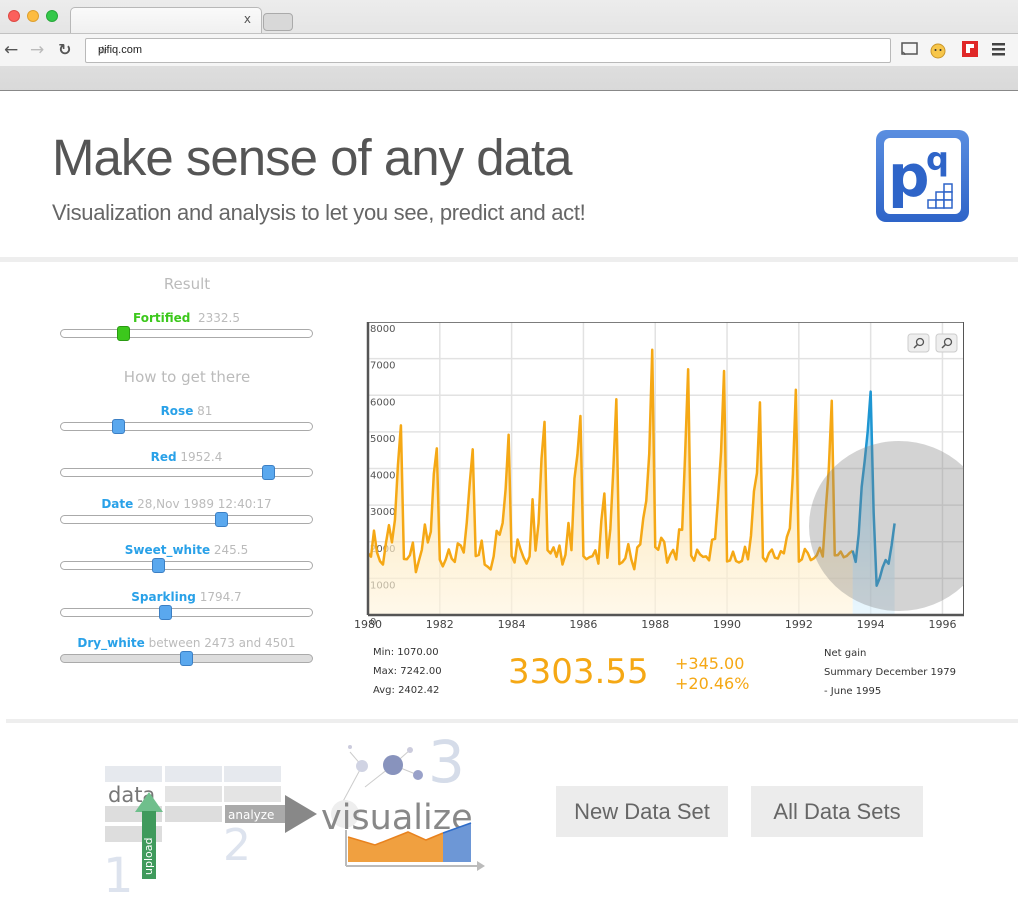 This screenshot has width=1018, height=919. I want to click on cast-icon, so click(910, 49).